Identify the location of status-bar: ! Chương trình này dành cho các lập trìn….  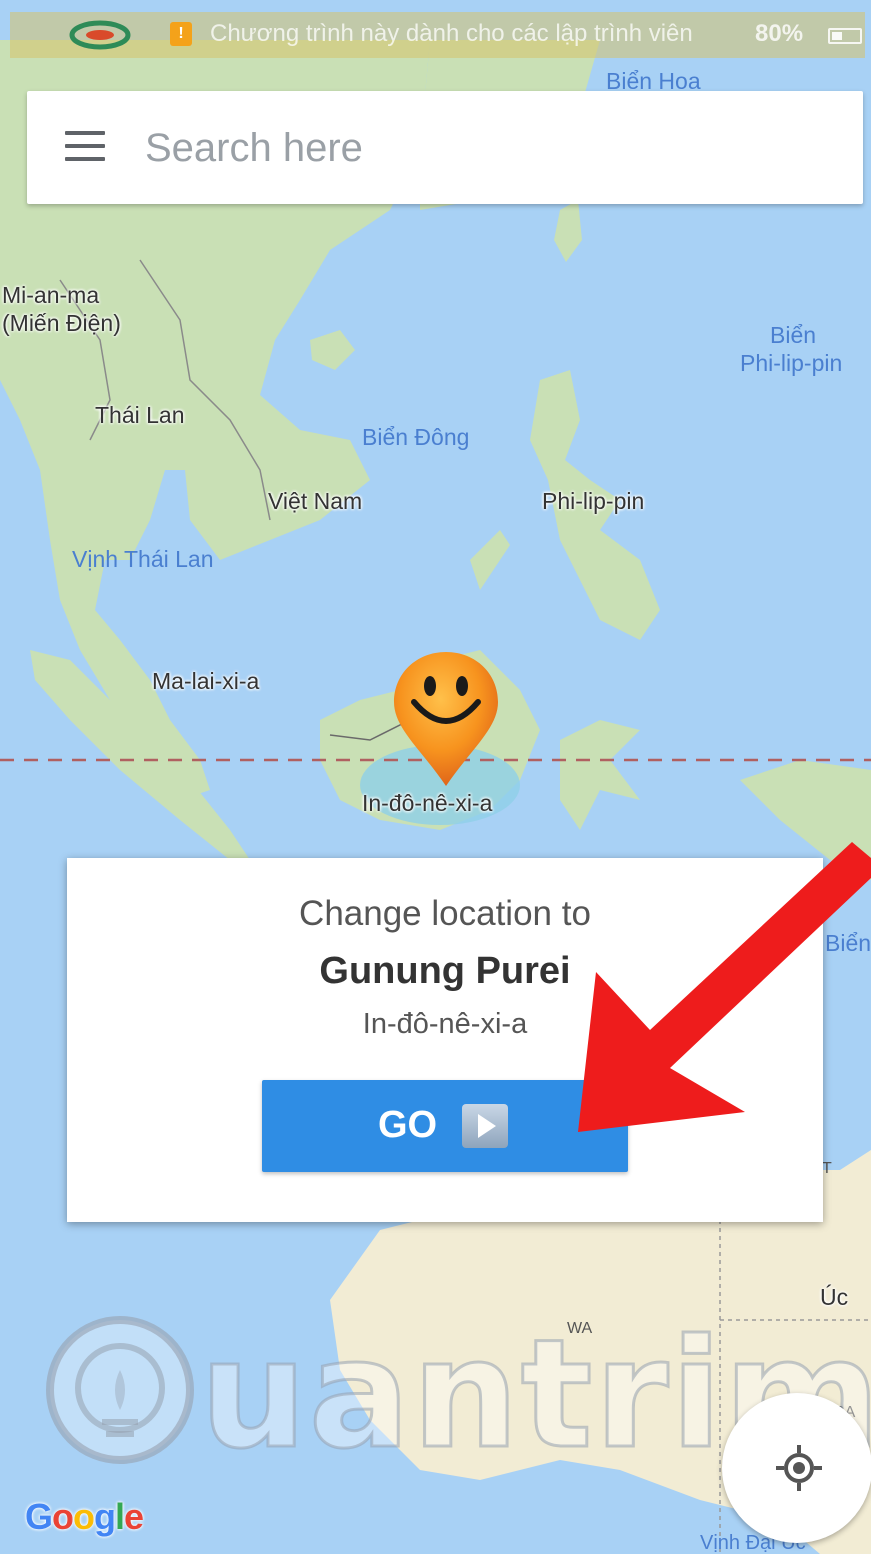
(437, 35).